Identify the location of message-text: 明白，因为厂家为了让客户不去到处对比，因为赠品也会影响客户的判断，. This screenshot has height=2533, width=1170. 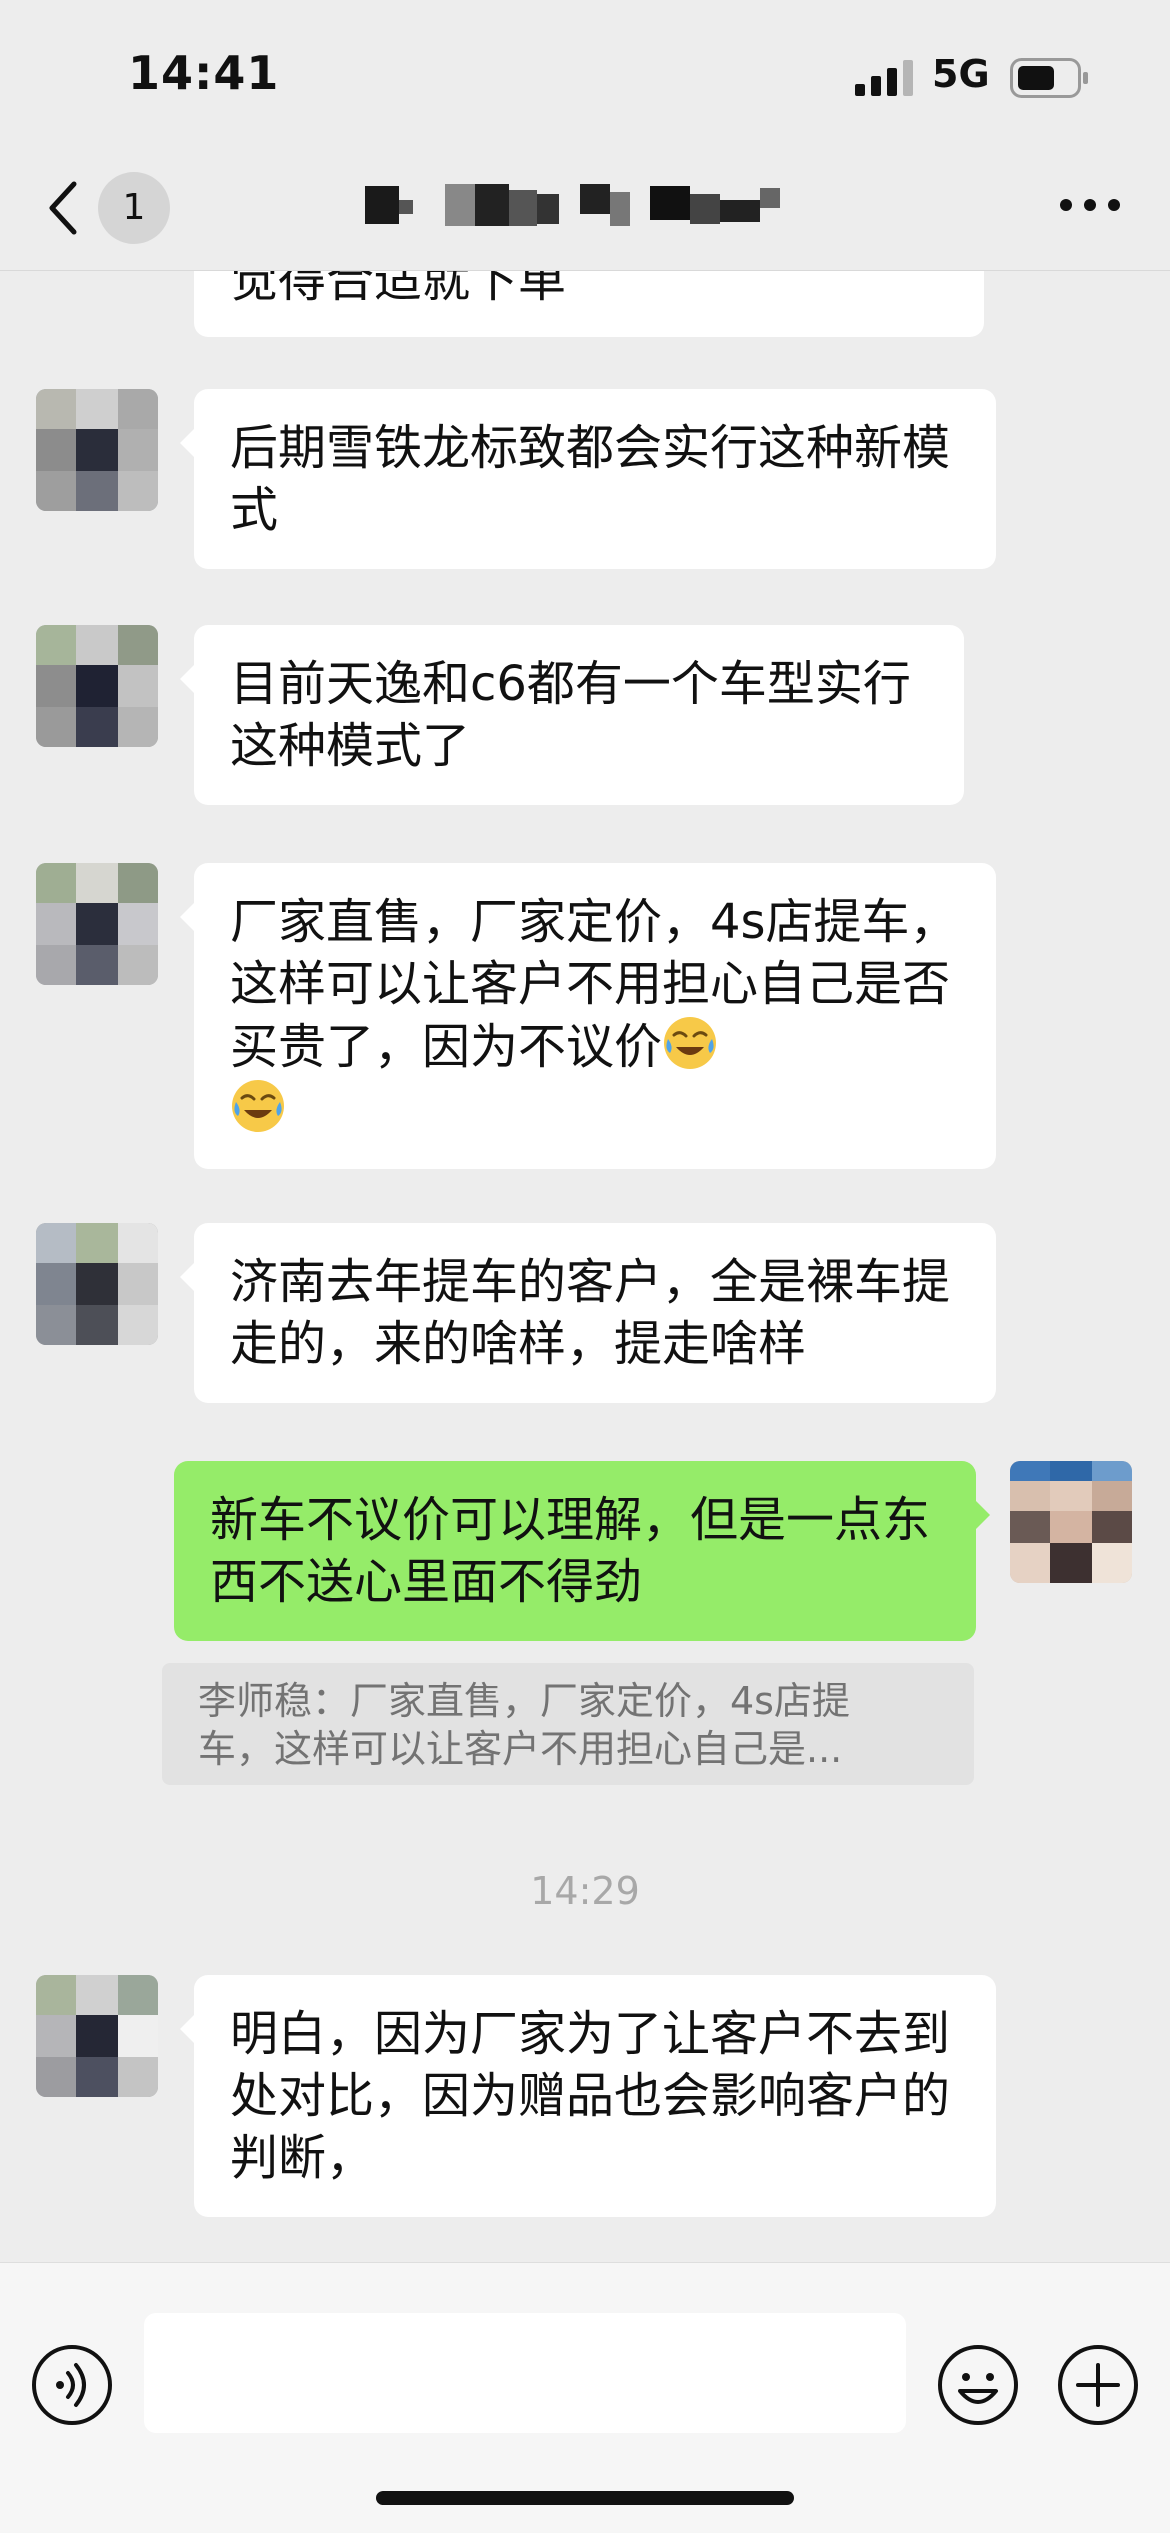
(590, 2096).